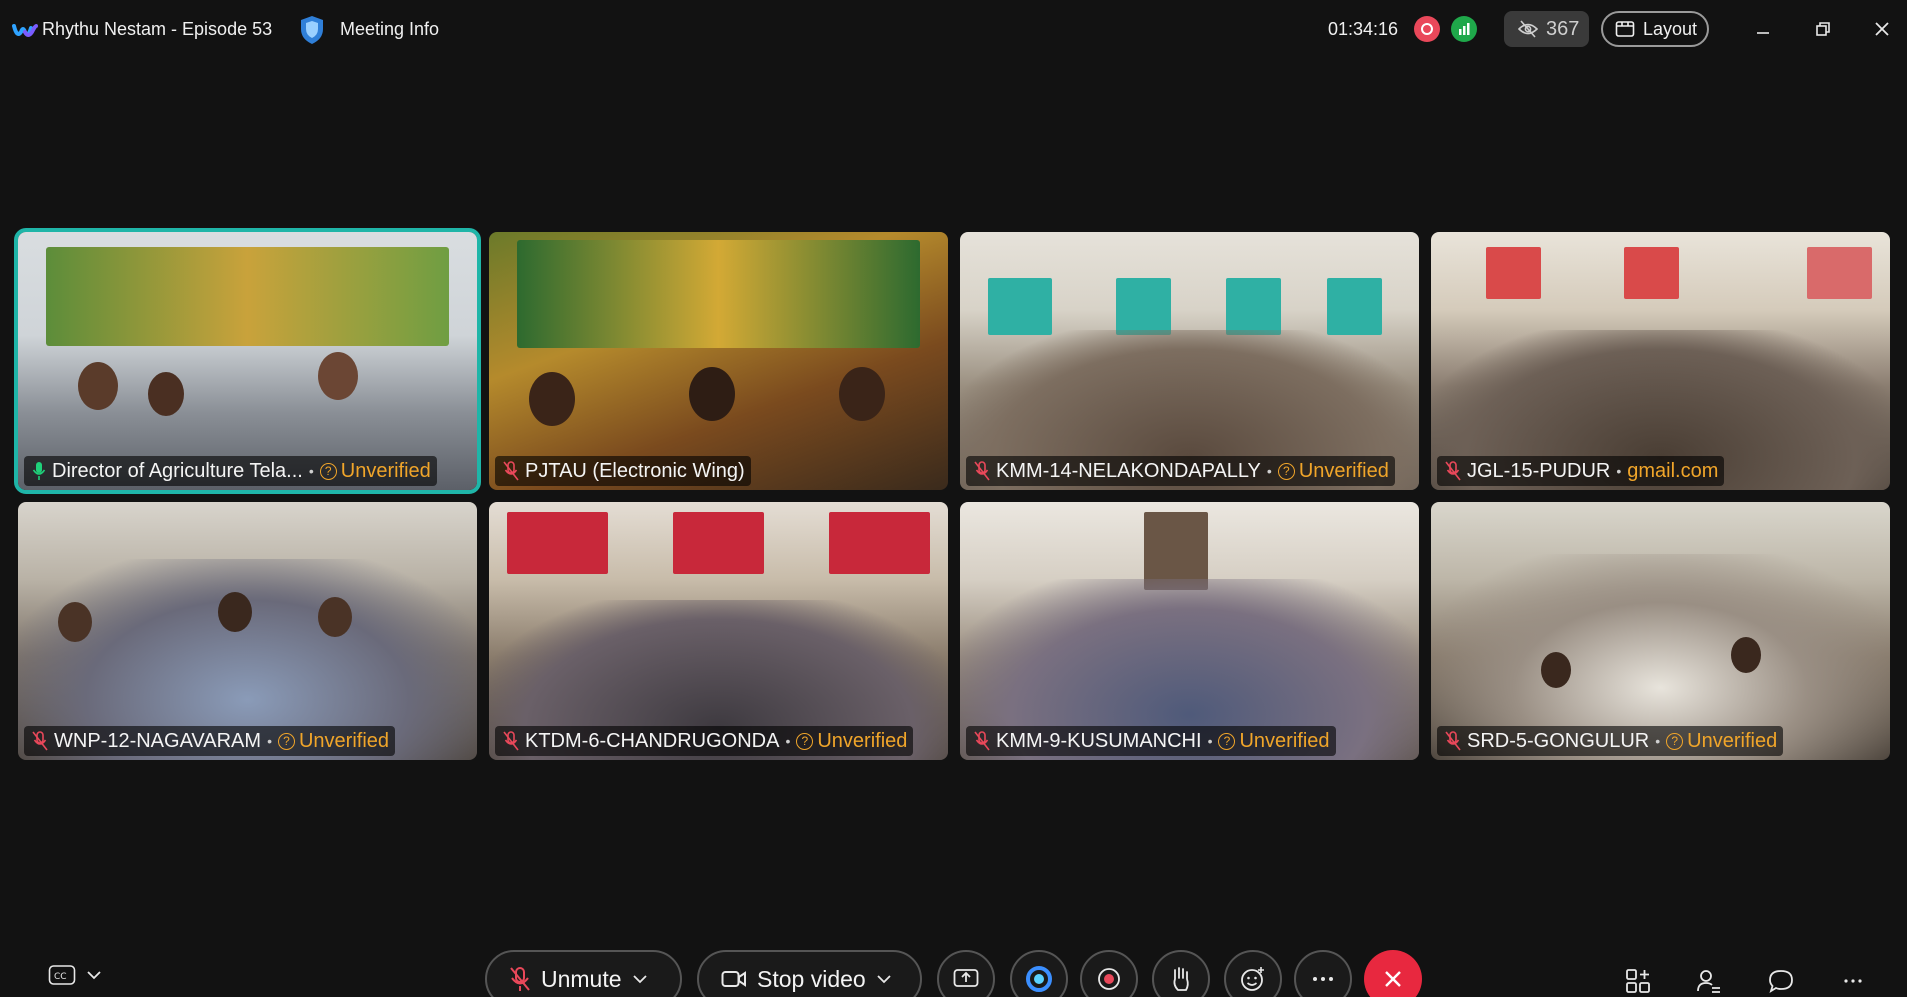 The width and height of the screenshot is (1907, 997). I want to click on participant-label: KMM-14-NELAKONDAPALLY • ? Unverified, so click(1180, 471).